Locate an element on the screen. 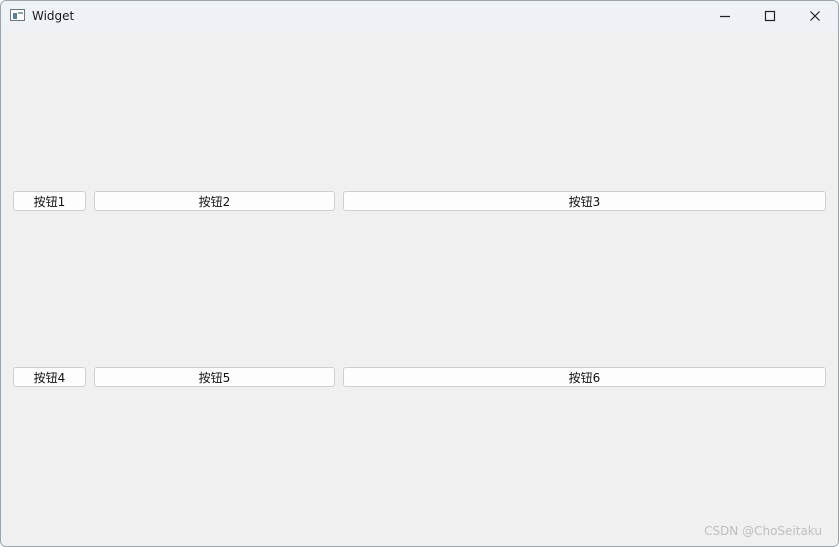 The image size is (839, 547). app-window-icon is located at coordinates (17, 15).